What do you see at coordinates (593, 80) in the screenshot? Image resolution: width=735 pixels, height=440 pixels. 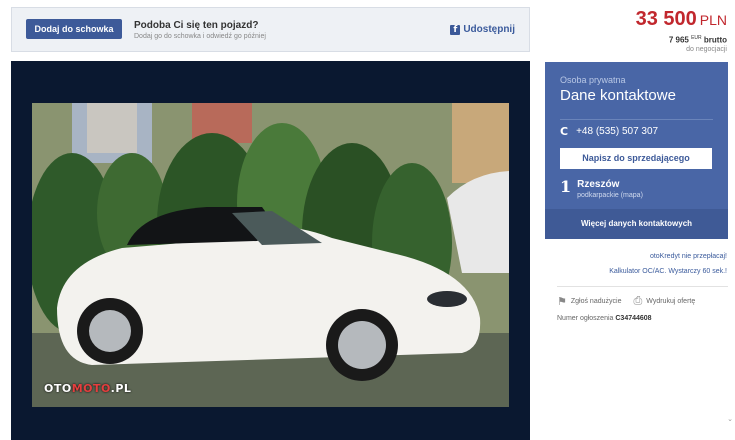 I see `seller-type: Osoba prywatna` at bounding box center [593, 80].